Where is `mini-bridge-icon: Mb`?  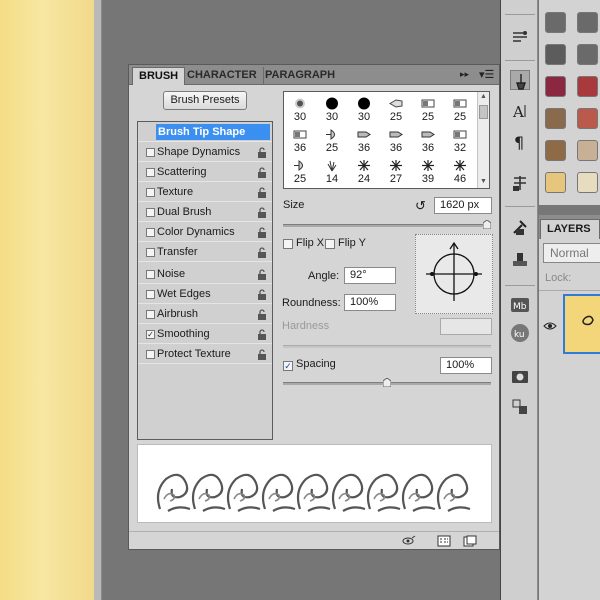 mini-bridge-icon: Mb is located at coordinates (520, 305).